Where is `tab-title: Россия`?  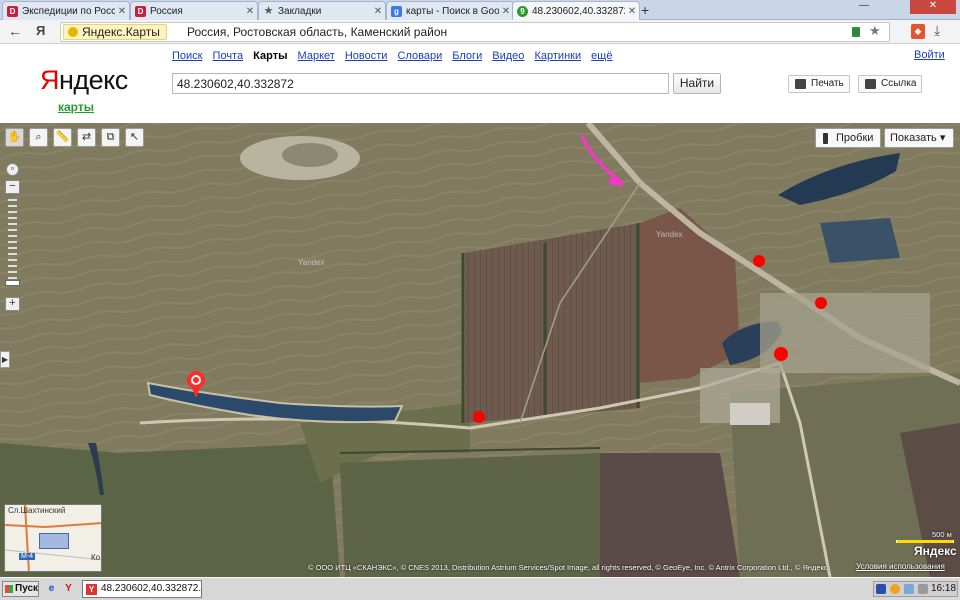
tab-title: Россия is located at coordinates (166, 11).